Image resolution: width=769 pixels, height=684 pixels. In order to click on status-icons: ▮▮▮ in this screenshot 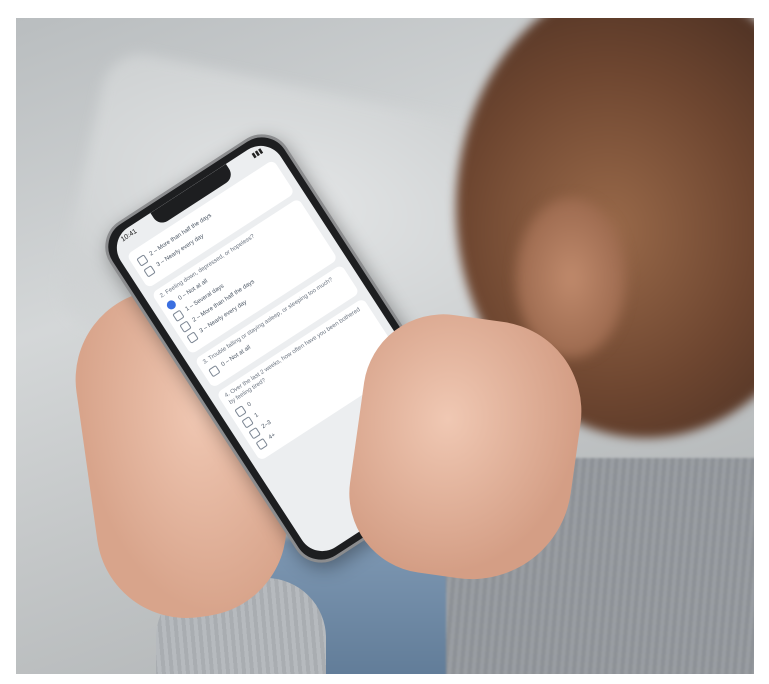, I will do `click(257, 153)`.